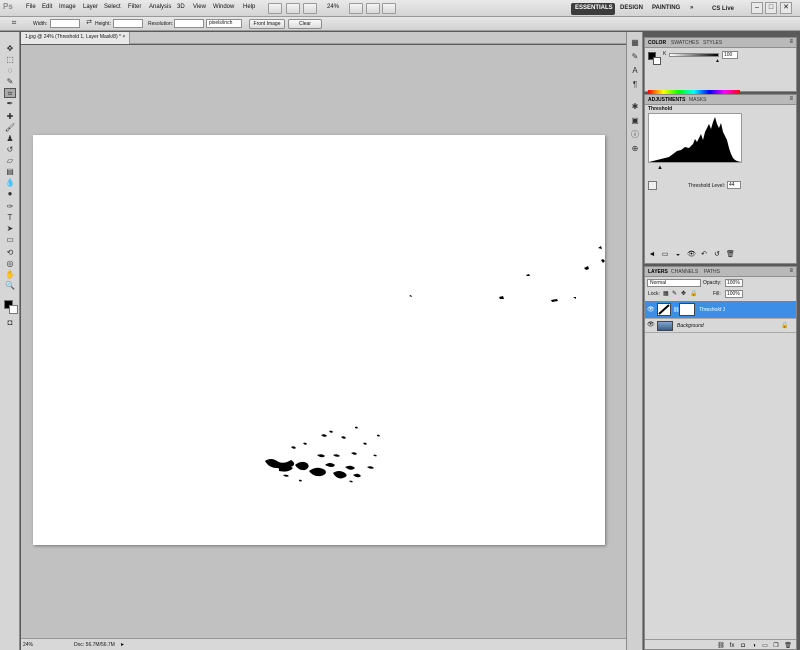 The image size is (800, 650). I want to click on delete-layer-icon: 🗑, so click(788, 646).